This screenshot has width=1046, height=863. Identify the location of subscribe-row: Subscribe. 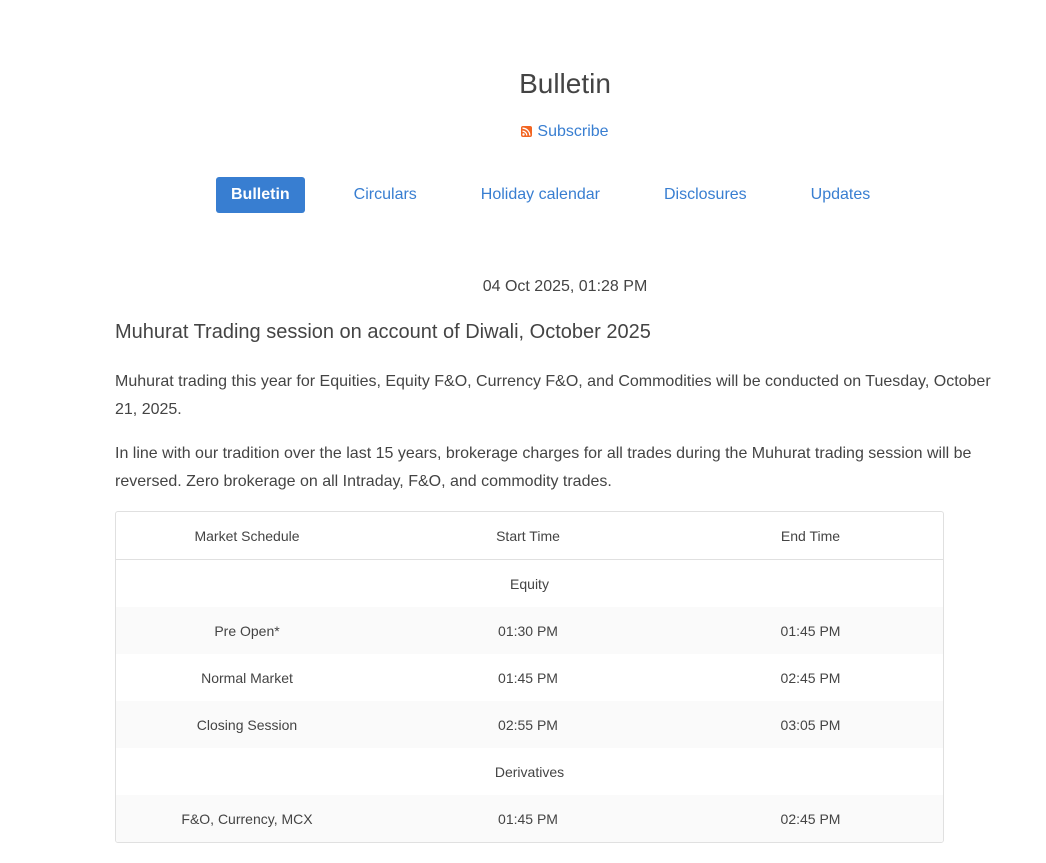
(523, 132).